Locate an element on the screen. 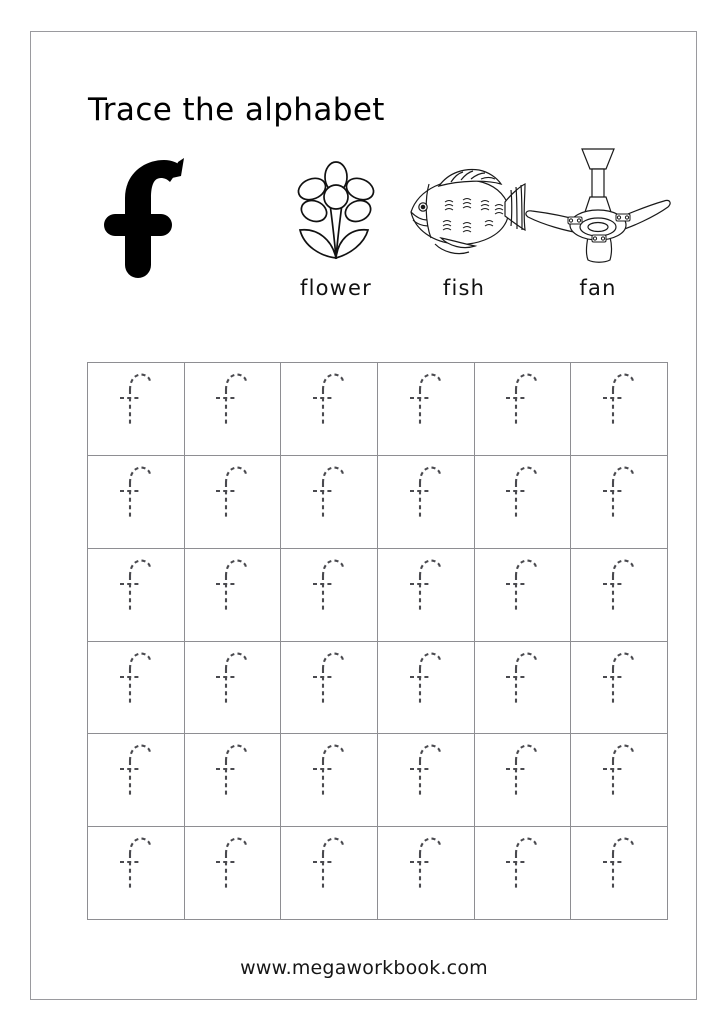  flower-icon is located at coordinates (336, 212).